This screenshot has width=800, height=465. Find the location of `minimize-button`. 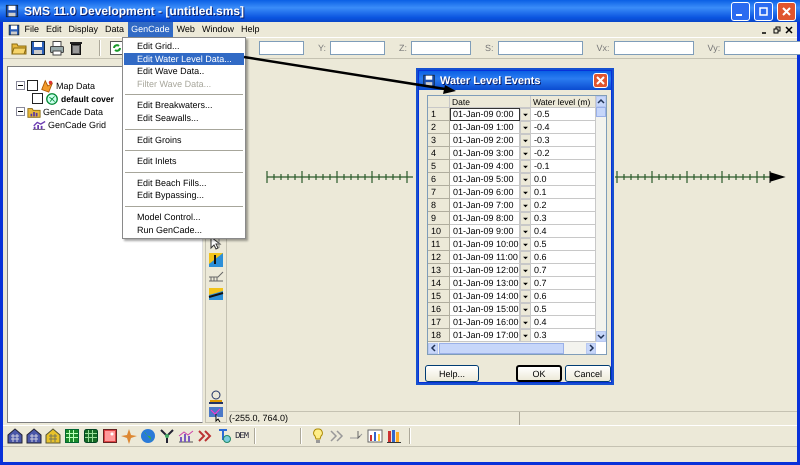

minimize-button is located at coordinates (740, 11).